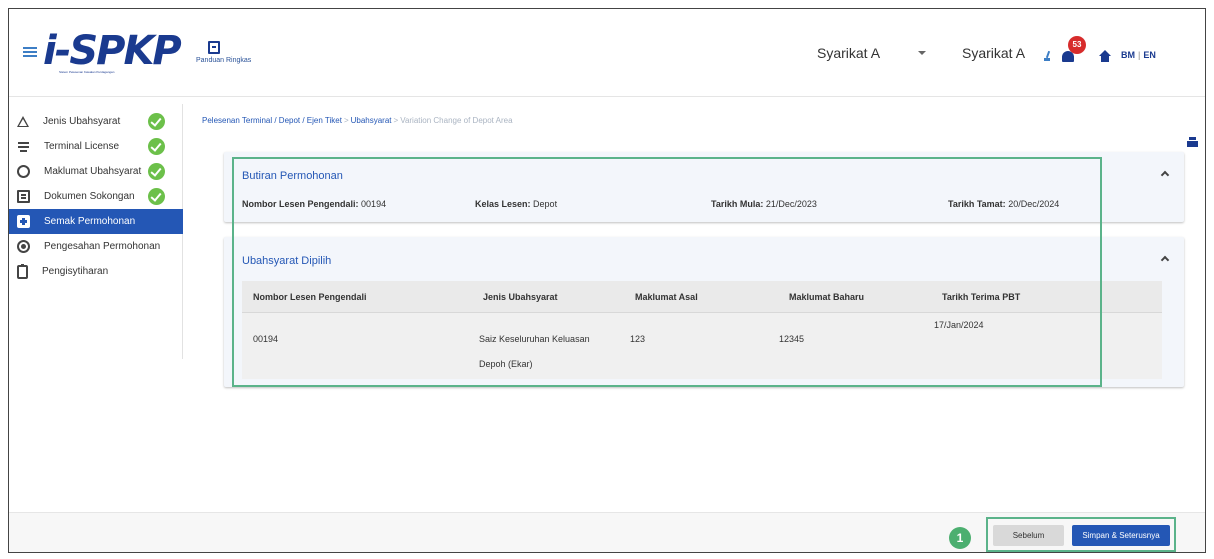  Describe the element at coordinates (848, 53) in the screenshot. I see `company-select: Syarikat A` at that location.